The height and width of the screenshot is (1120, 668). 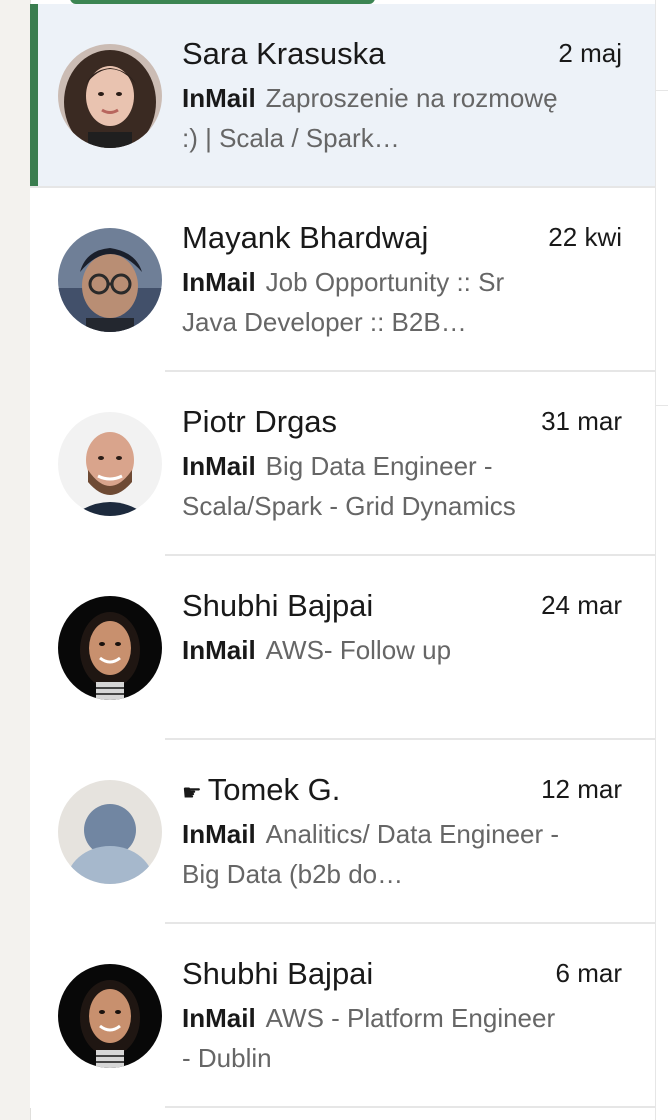 I want to click on contact-name: Mayank Bhardwaj, so click(x=305, y=237).